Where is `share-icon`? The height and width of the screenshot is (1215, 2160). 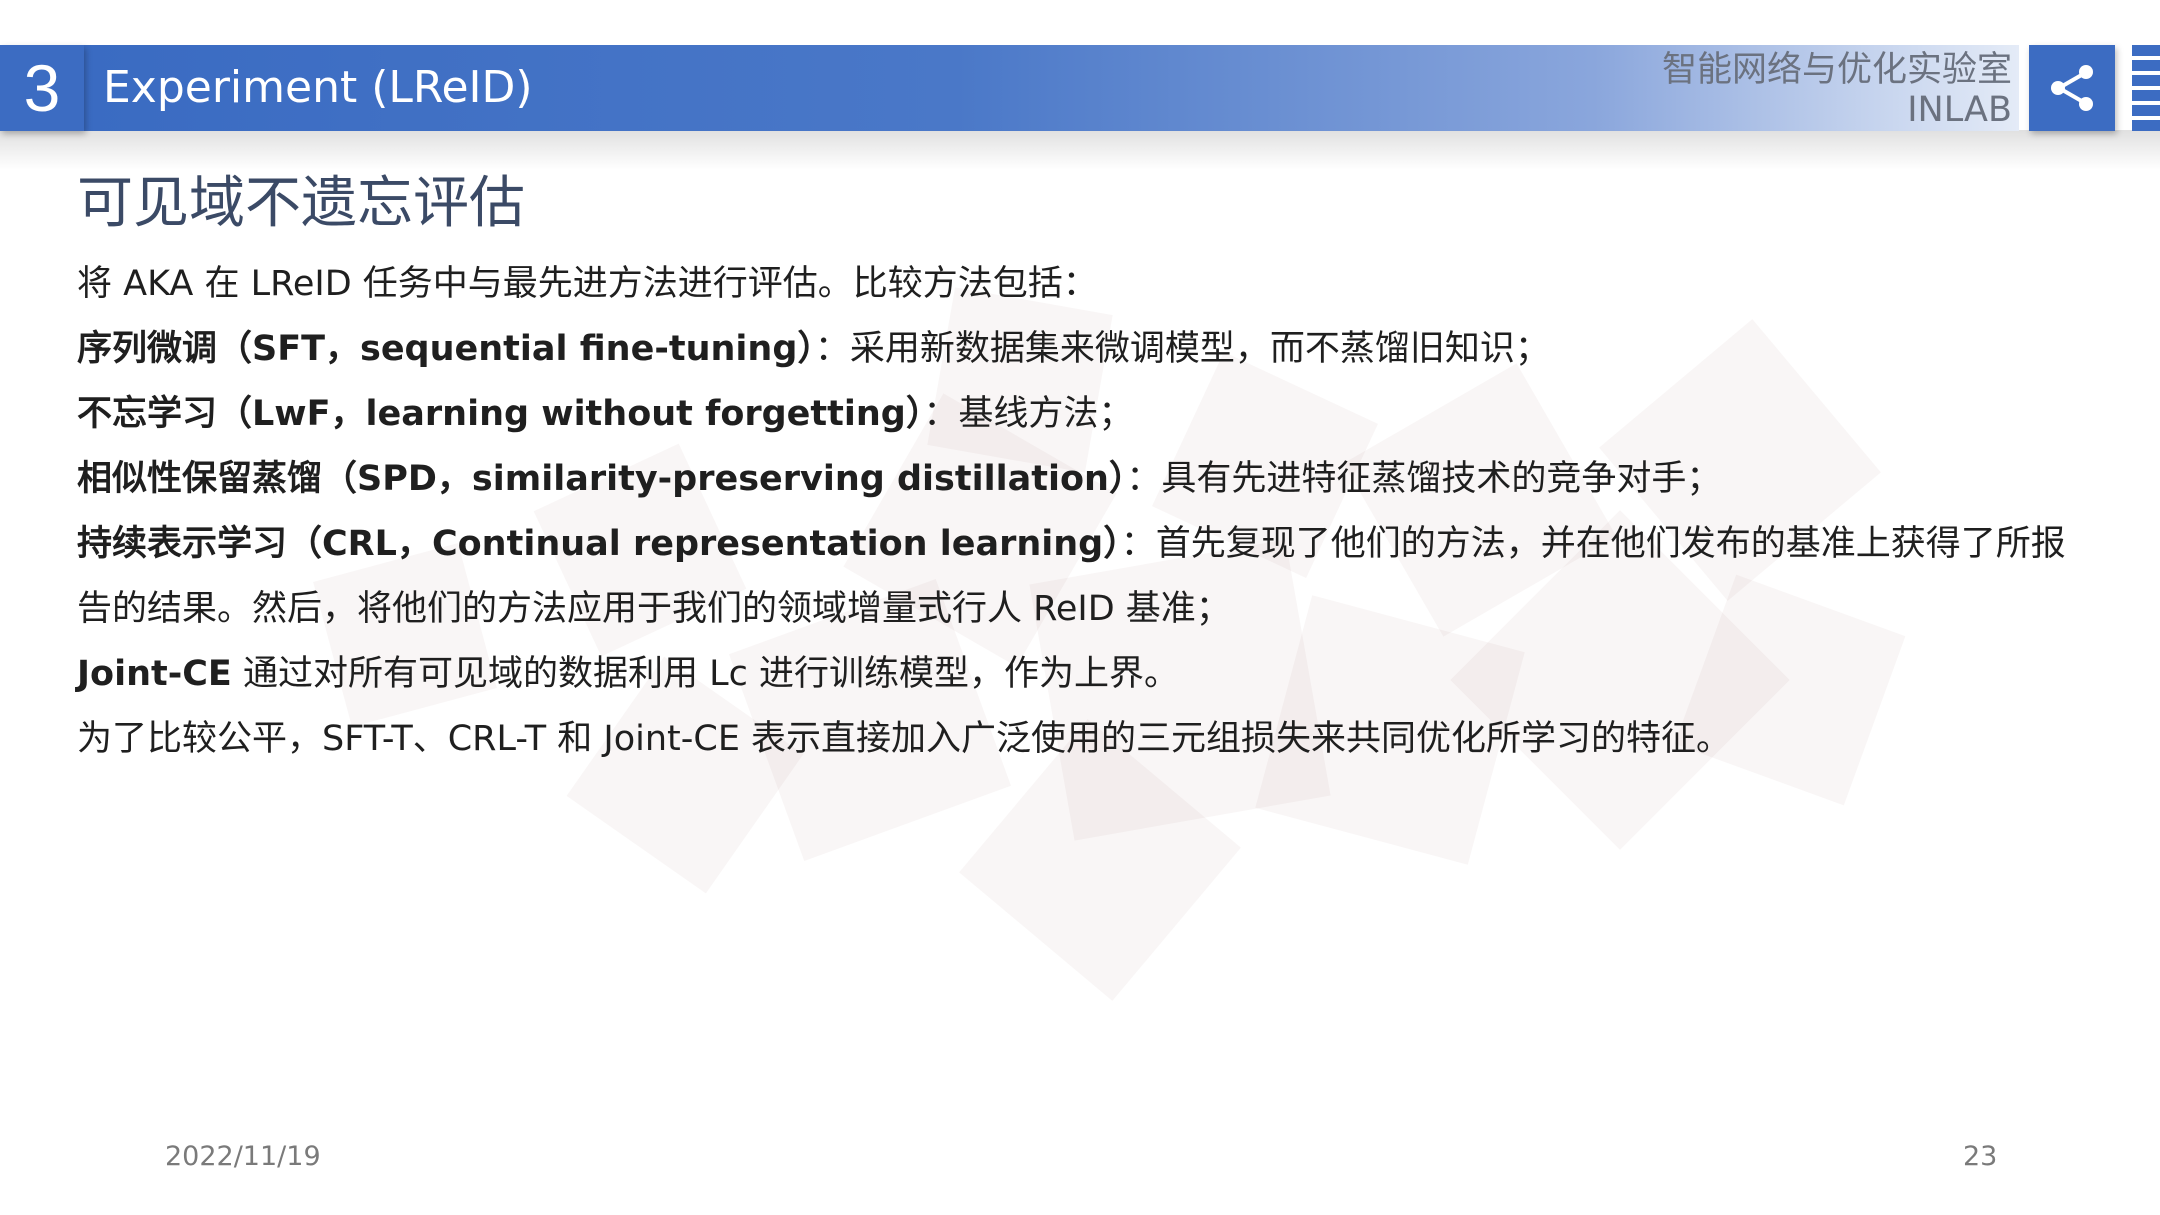
share-icon is located at coordinates (2072, 88).